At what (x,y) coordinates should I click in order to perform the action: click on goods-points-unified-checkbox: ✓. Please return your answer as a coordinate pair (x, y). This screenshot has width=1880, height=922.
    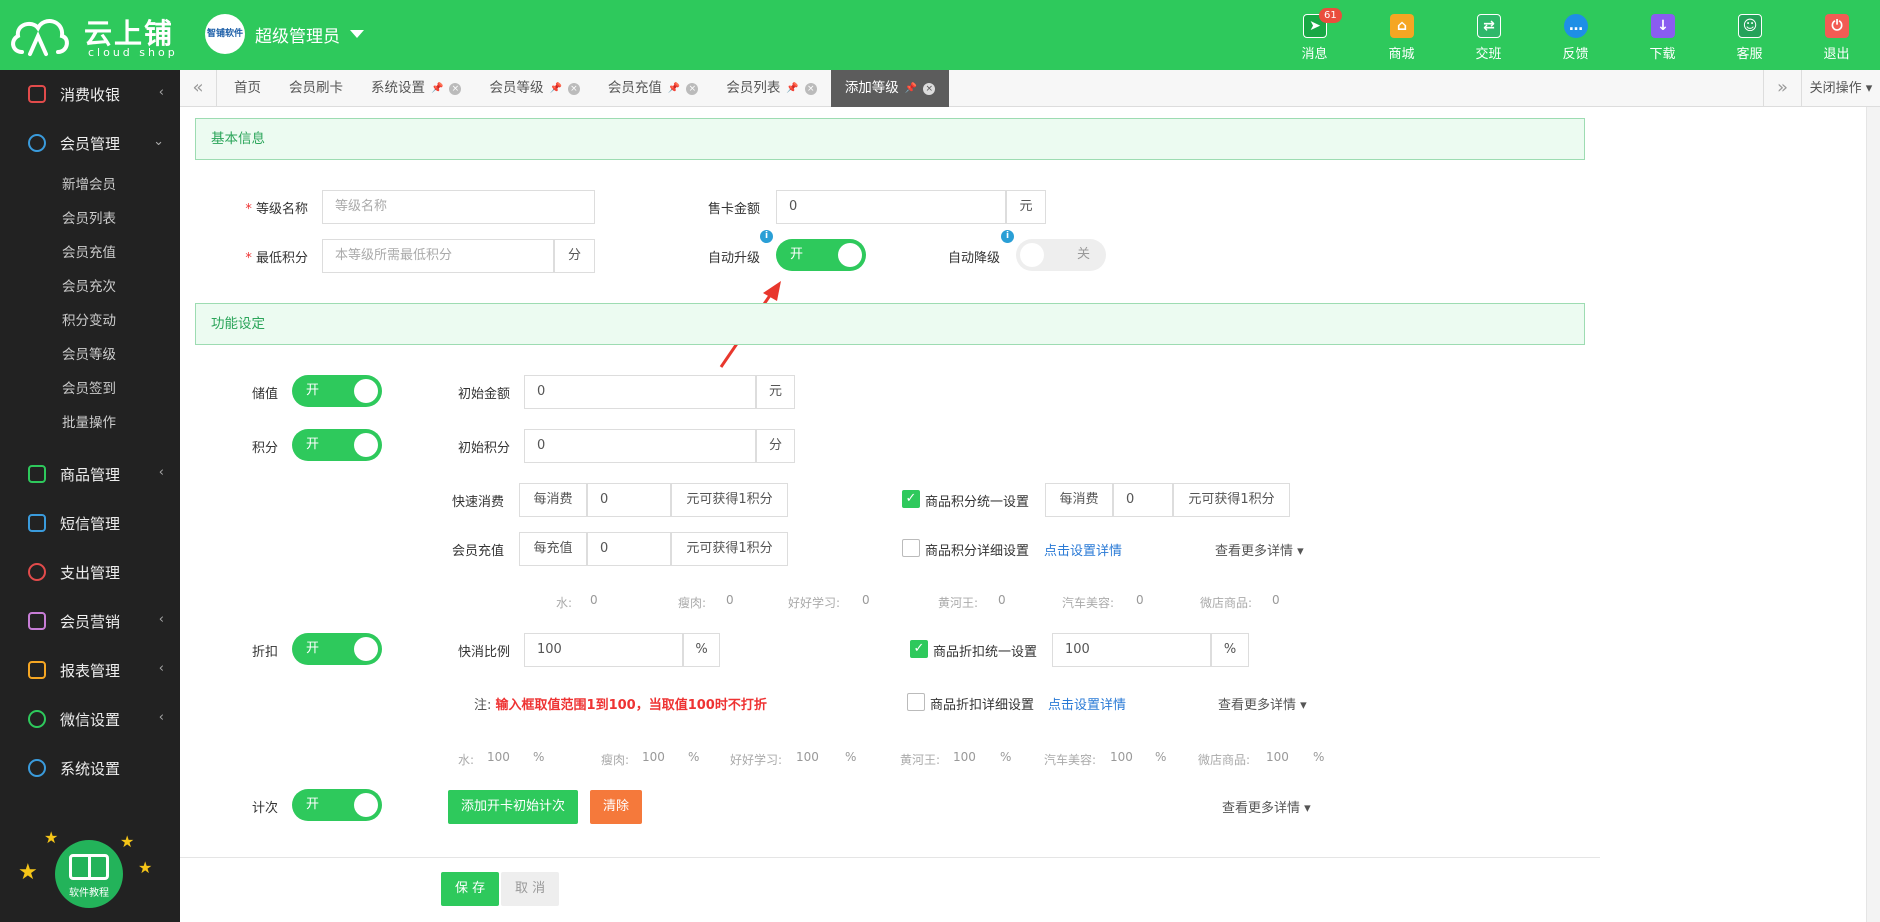
    Looking at the image, I should click on (911, 499).